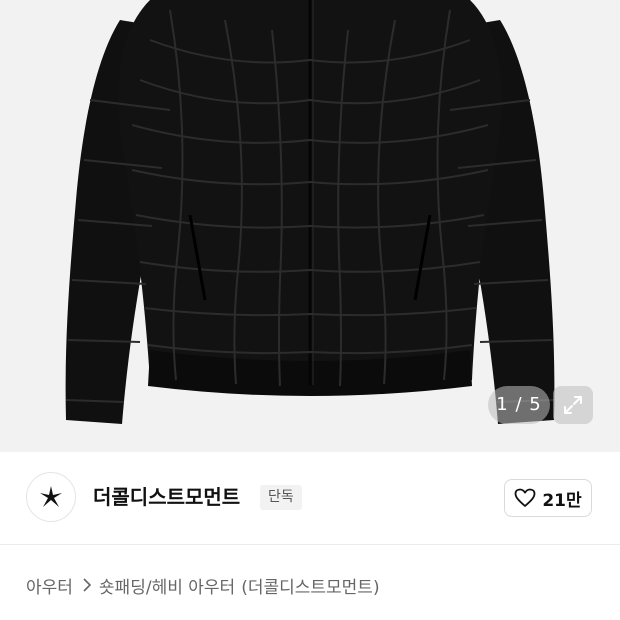  I want to click on like-count: 21만, so click(562, 500).